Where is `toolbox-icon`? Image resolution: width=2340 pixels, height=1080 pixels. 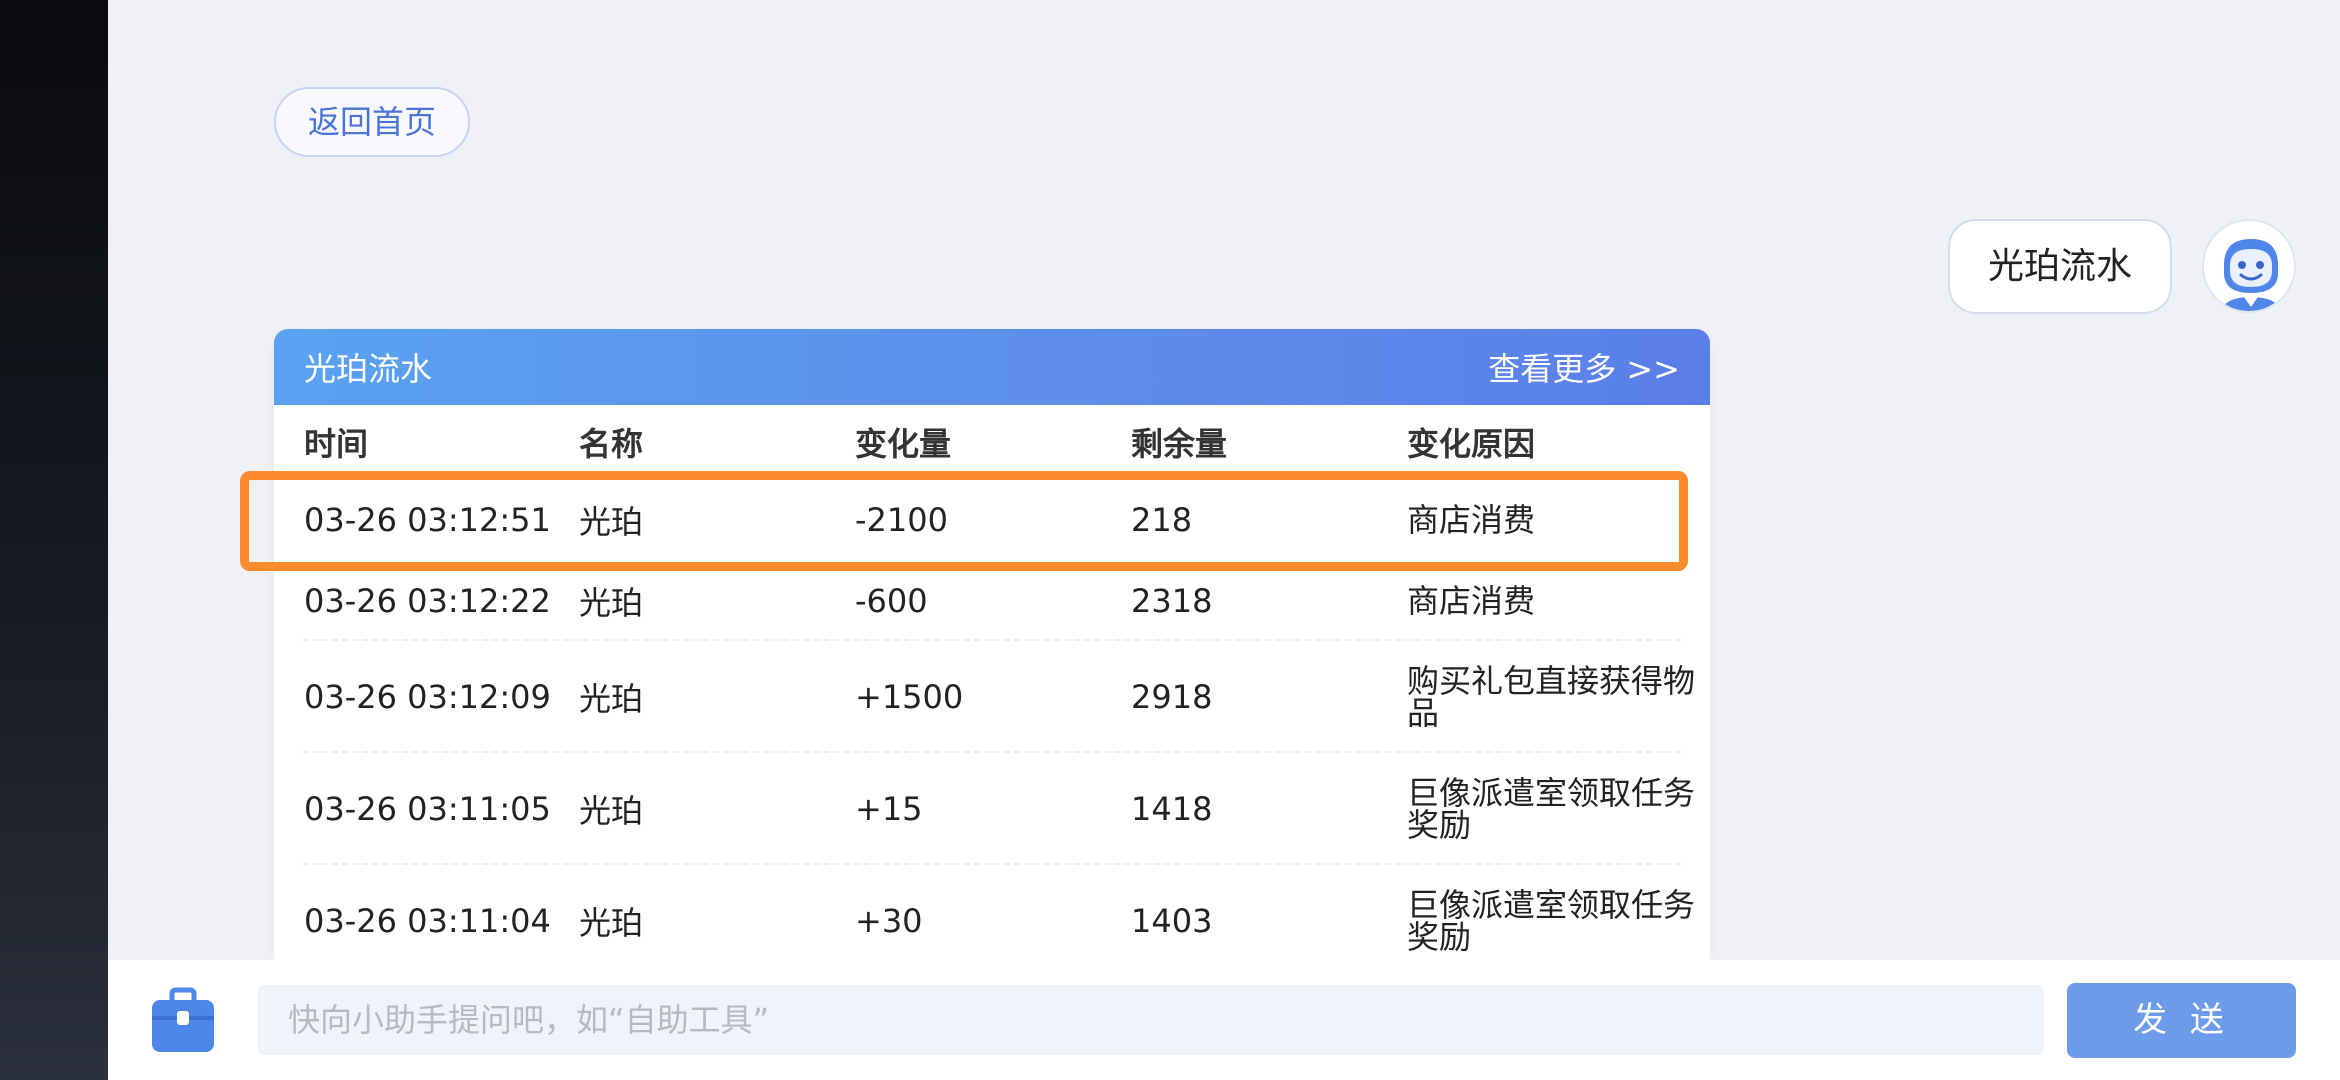 toolbox-icon is located at coordinates (183, 1020).